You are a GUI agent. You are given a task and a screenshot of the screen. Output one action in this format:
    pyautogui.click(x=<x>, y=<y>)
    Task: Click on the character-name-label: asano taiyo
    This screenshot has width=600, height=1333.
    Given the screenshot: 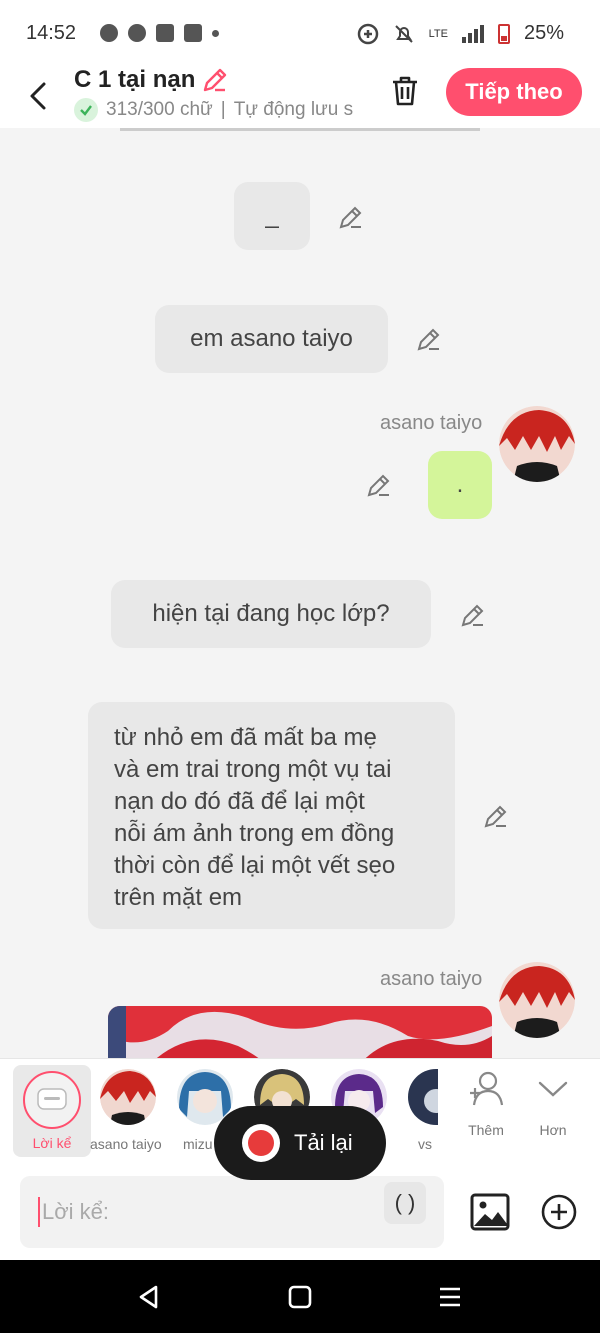 What is the action you would take?
    pyautogui.click(x=126, y=1144)
    